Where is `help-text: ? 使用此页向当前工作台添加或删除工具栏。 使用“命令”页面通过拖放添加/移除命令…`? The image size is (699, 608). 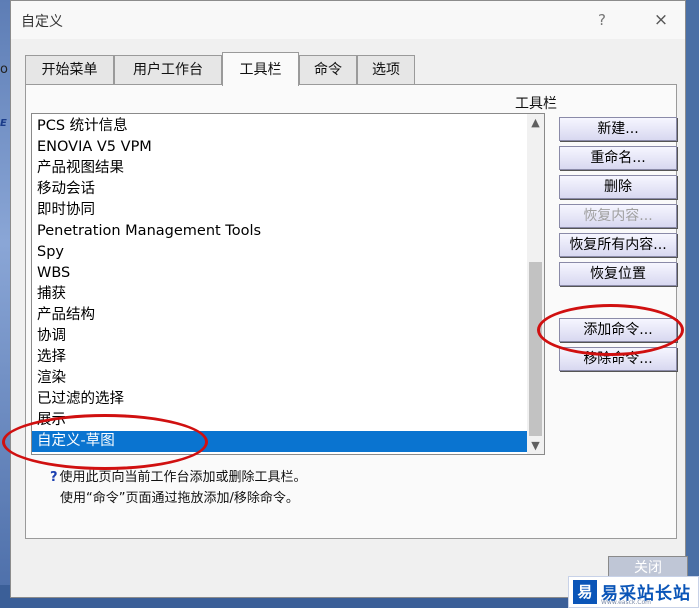 help-text: ? 使用此页向当前工作台添加或删除工具栏。 使用“命令”页面通过拖放添加/移除命令… is located at coordinates (178, 488).